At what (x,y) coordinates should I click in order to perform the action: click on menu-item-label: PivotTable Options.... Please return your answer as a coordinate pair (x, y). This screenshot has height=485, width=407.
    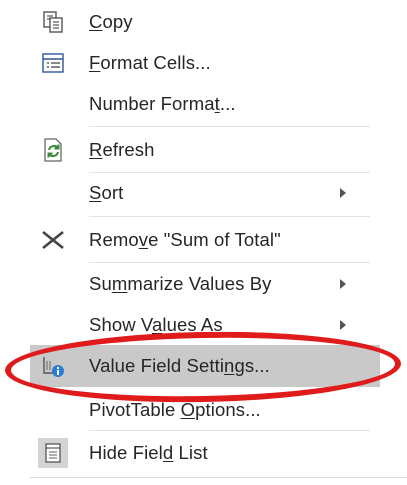
    Looking at the image, I should click on (175, 409).